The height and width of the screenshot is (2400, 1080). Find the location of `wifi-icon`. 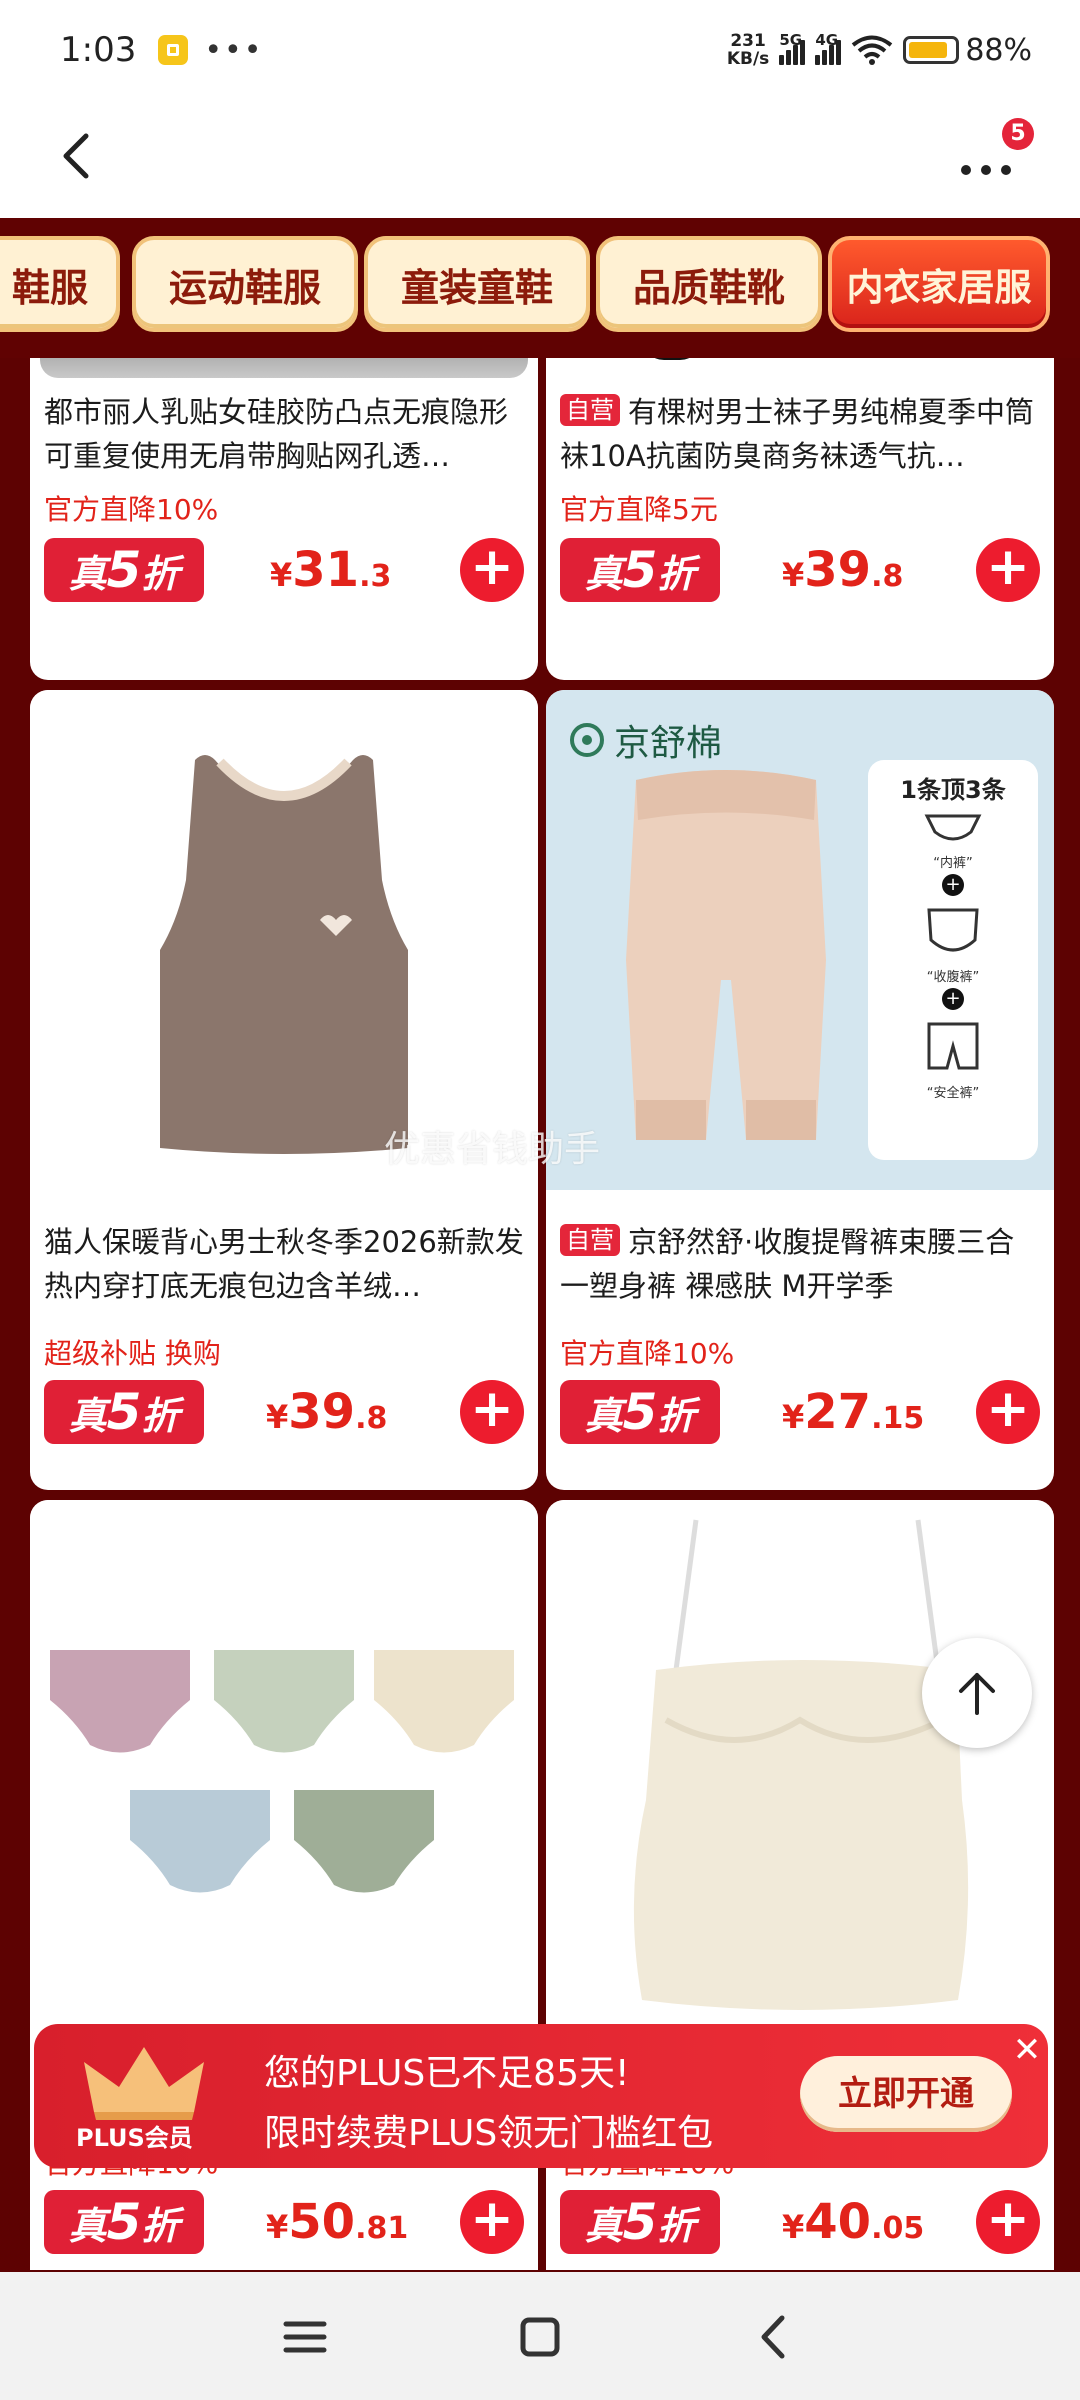

wifi-icon is located at coordinates (872, 50).